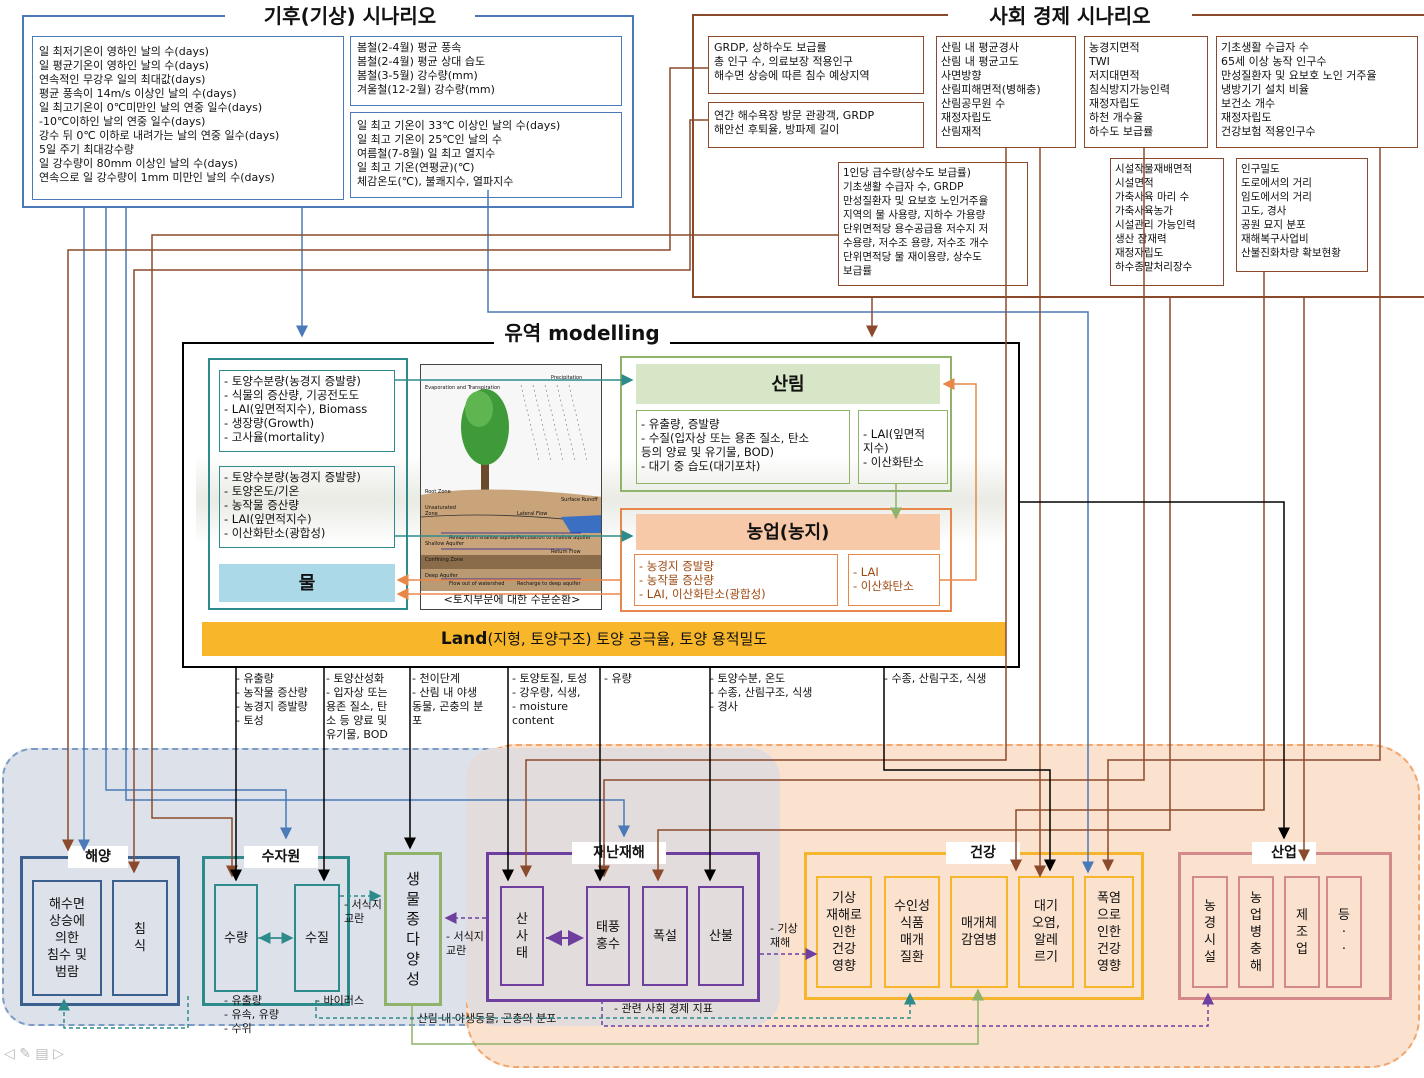 The width and height of the screenshot is (1424, 1078). What do you see at coordinates (438, 492) in the screenshot?
I see `fig-label-root: Root Zone` at bounding box center [438, 492].